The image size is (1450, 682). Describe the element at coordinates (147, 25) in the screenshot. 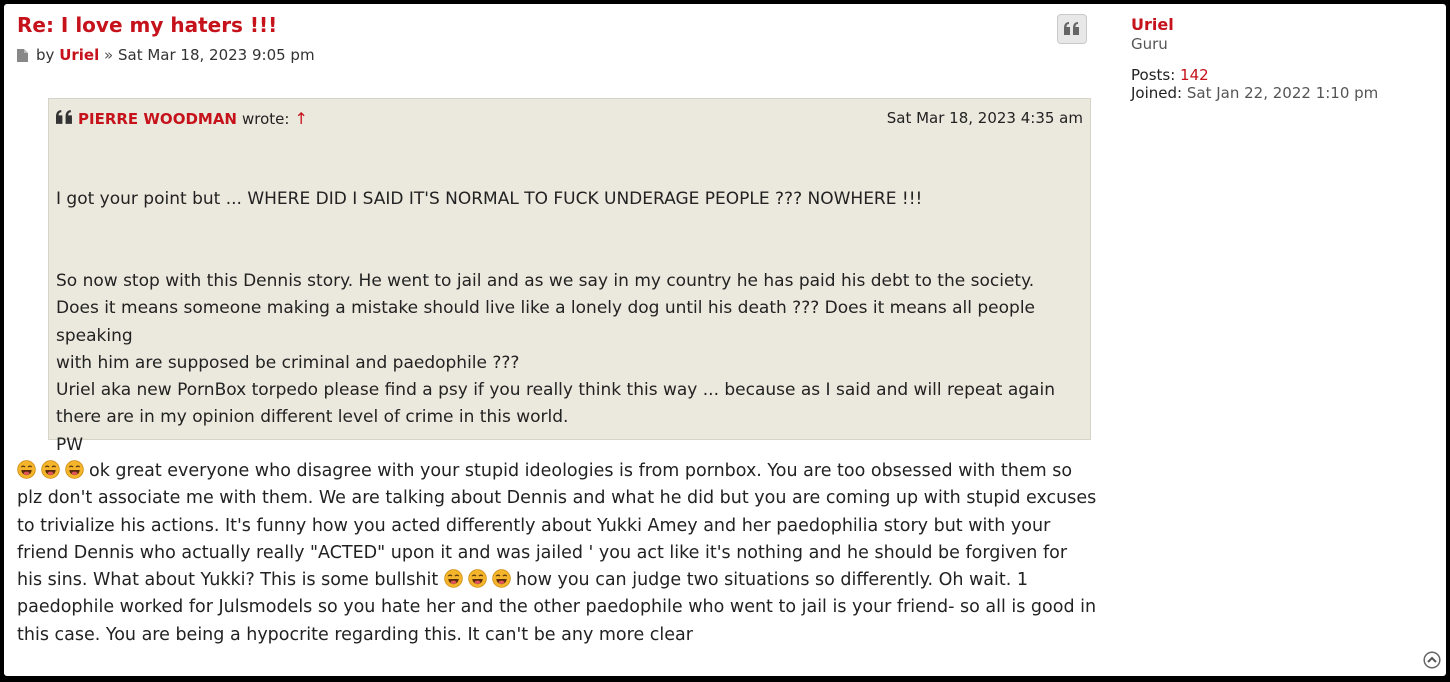

I see `post-title: Re: I love my haters !!!` at that location.